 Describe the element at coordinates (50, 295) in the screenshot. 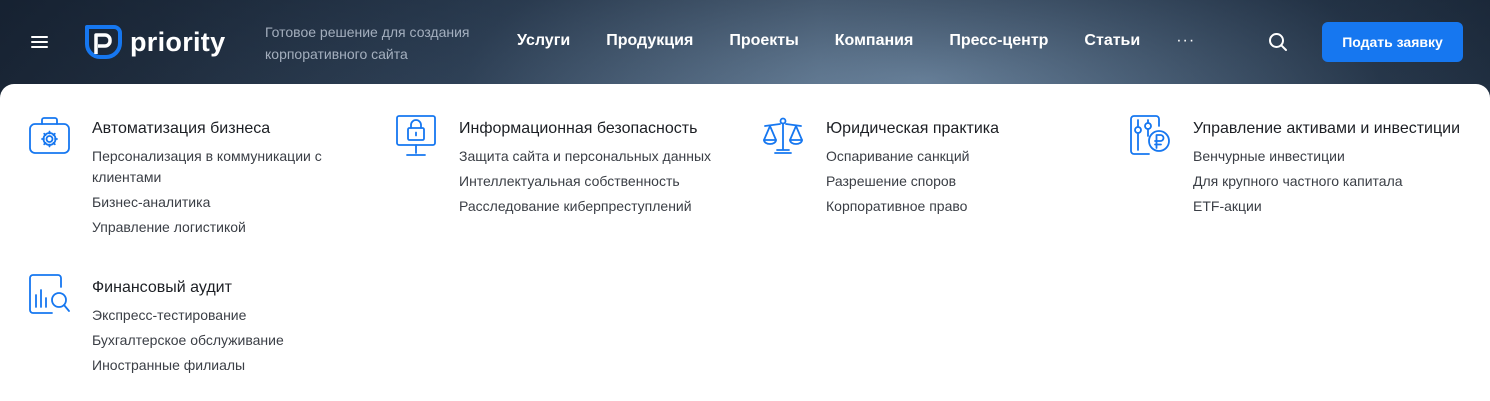

I see `report-magnifier-icon` at that location.